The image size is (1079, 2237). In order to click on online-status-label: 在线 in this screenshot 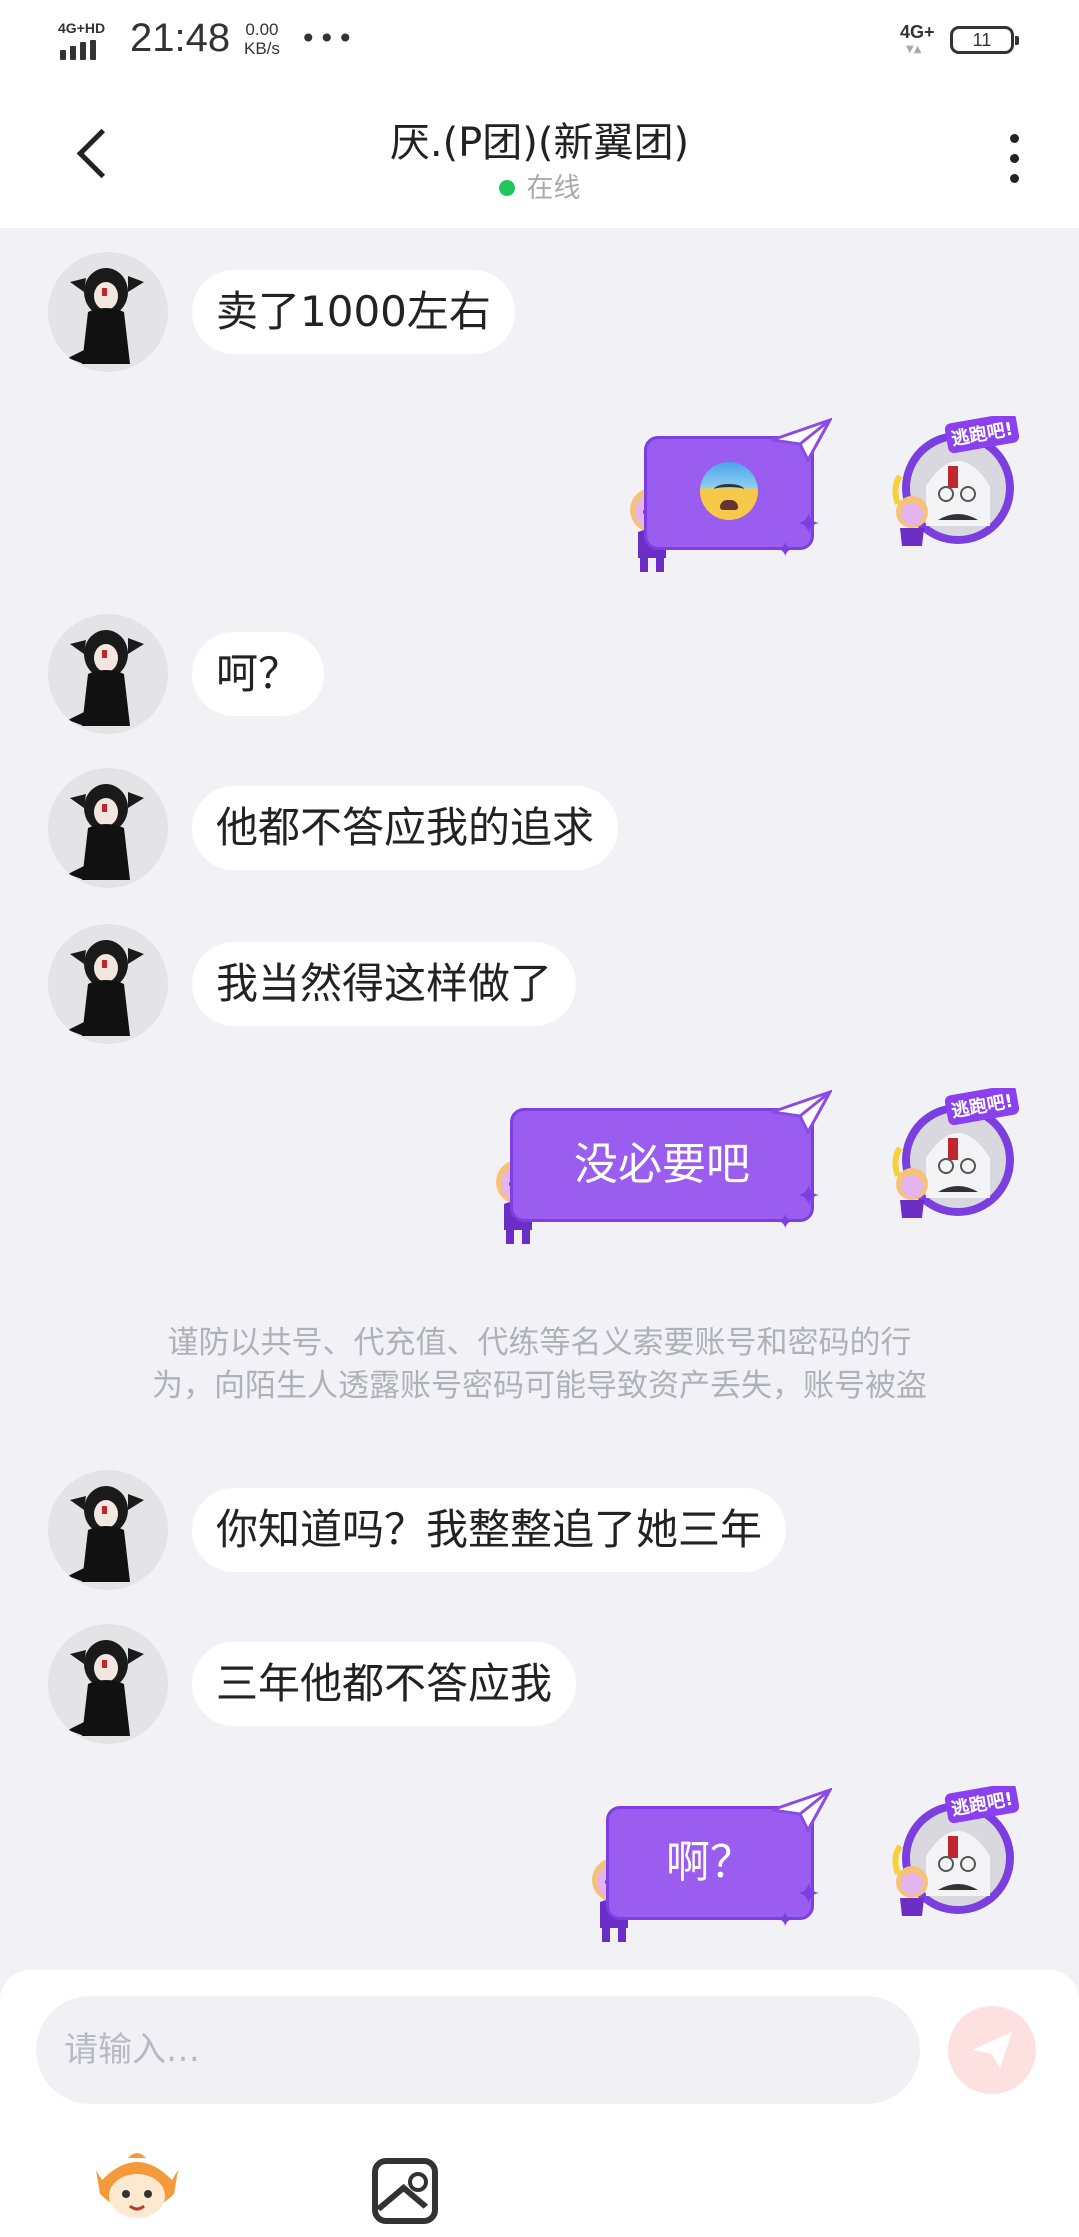, I will do `click(553, 188)`.